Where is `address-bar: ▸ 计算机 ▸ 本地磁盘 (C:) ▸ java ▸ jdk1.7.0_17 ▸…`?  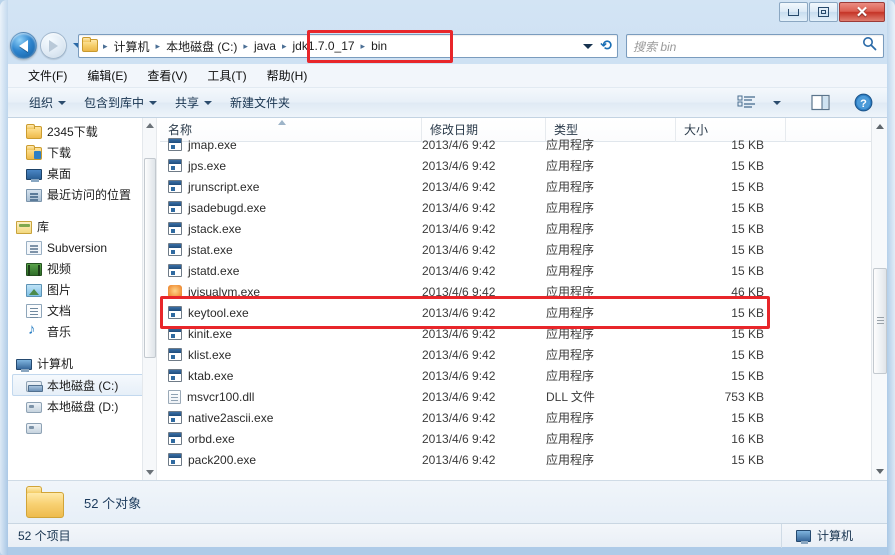
address-bar: ▸ 计算机 ▸ 本地磁盘 (C:) ▸ java ▸ jdk1.7.0_17 ▸… is located at coordinates (348, 46).